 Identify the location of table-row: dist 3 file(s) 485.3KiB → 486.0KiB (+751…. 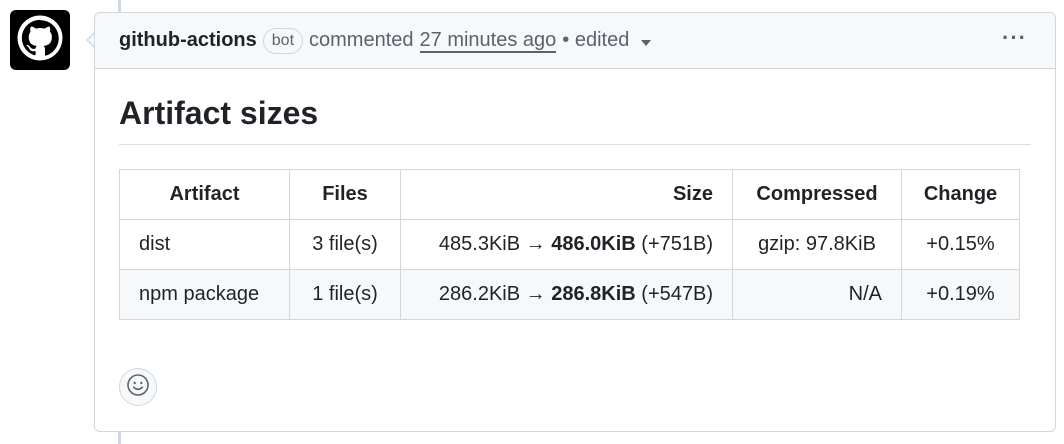
(569, 244).